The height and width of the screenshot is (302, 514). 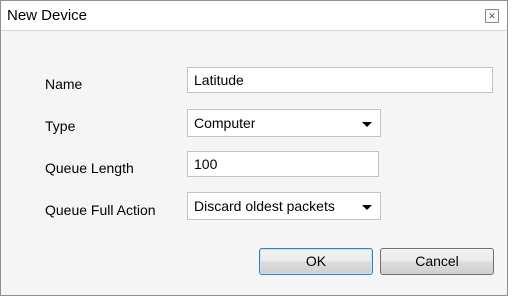 I want to click on name-label: Name, so click(x=64, y=84).